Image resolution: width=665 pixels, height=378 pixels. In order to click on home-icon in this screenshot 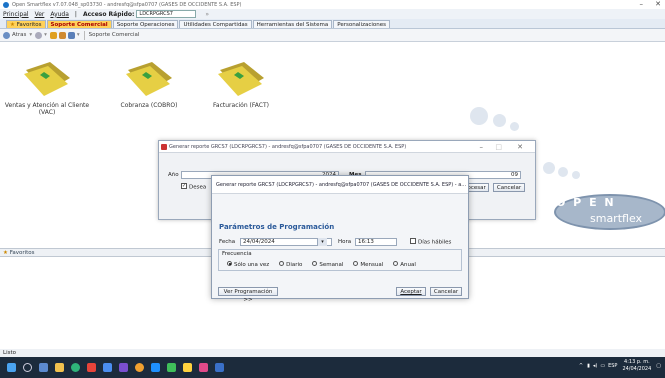, I will do `click(62, 35)`.